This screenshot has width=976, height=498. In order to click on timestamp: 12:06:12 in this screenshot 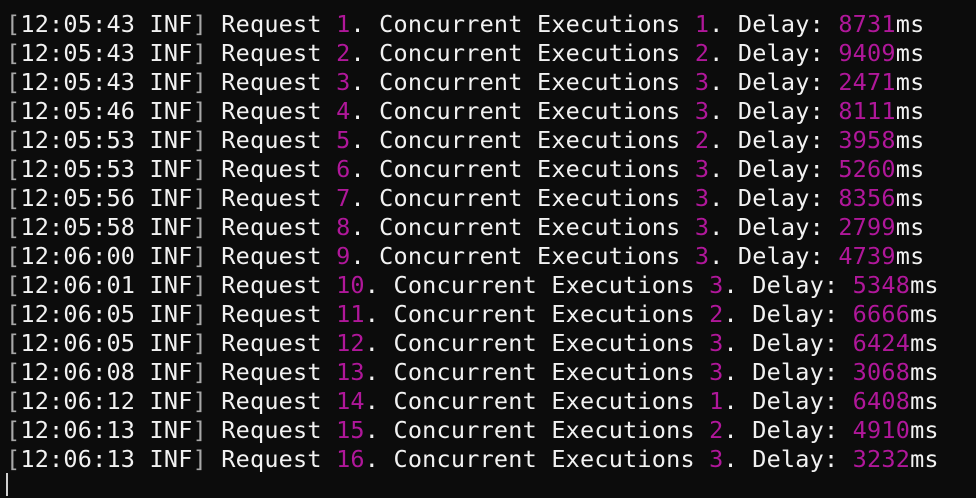, I will do `click(78, 401)`.